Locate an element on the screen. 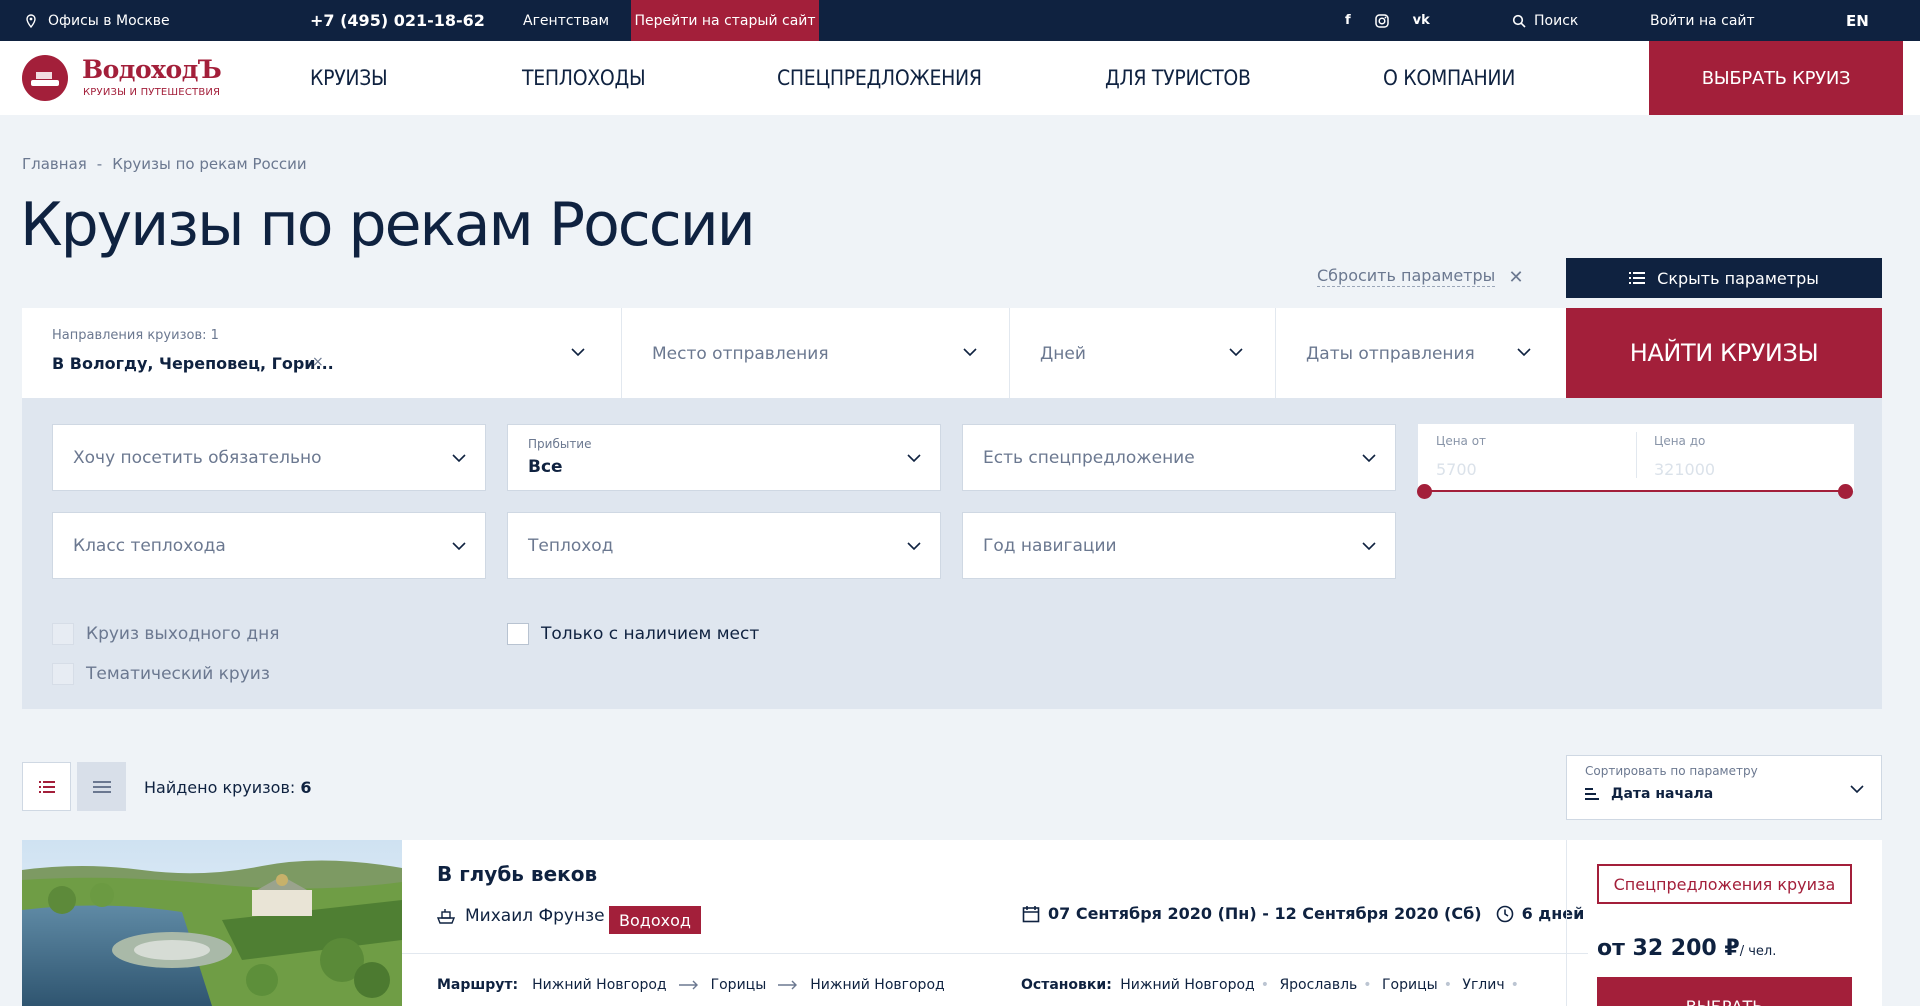 The width and height of the screenshot is (1920, 1006). must-visit-select: Хочу посетить обязательно is located at coordinates (269, 457).